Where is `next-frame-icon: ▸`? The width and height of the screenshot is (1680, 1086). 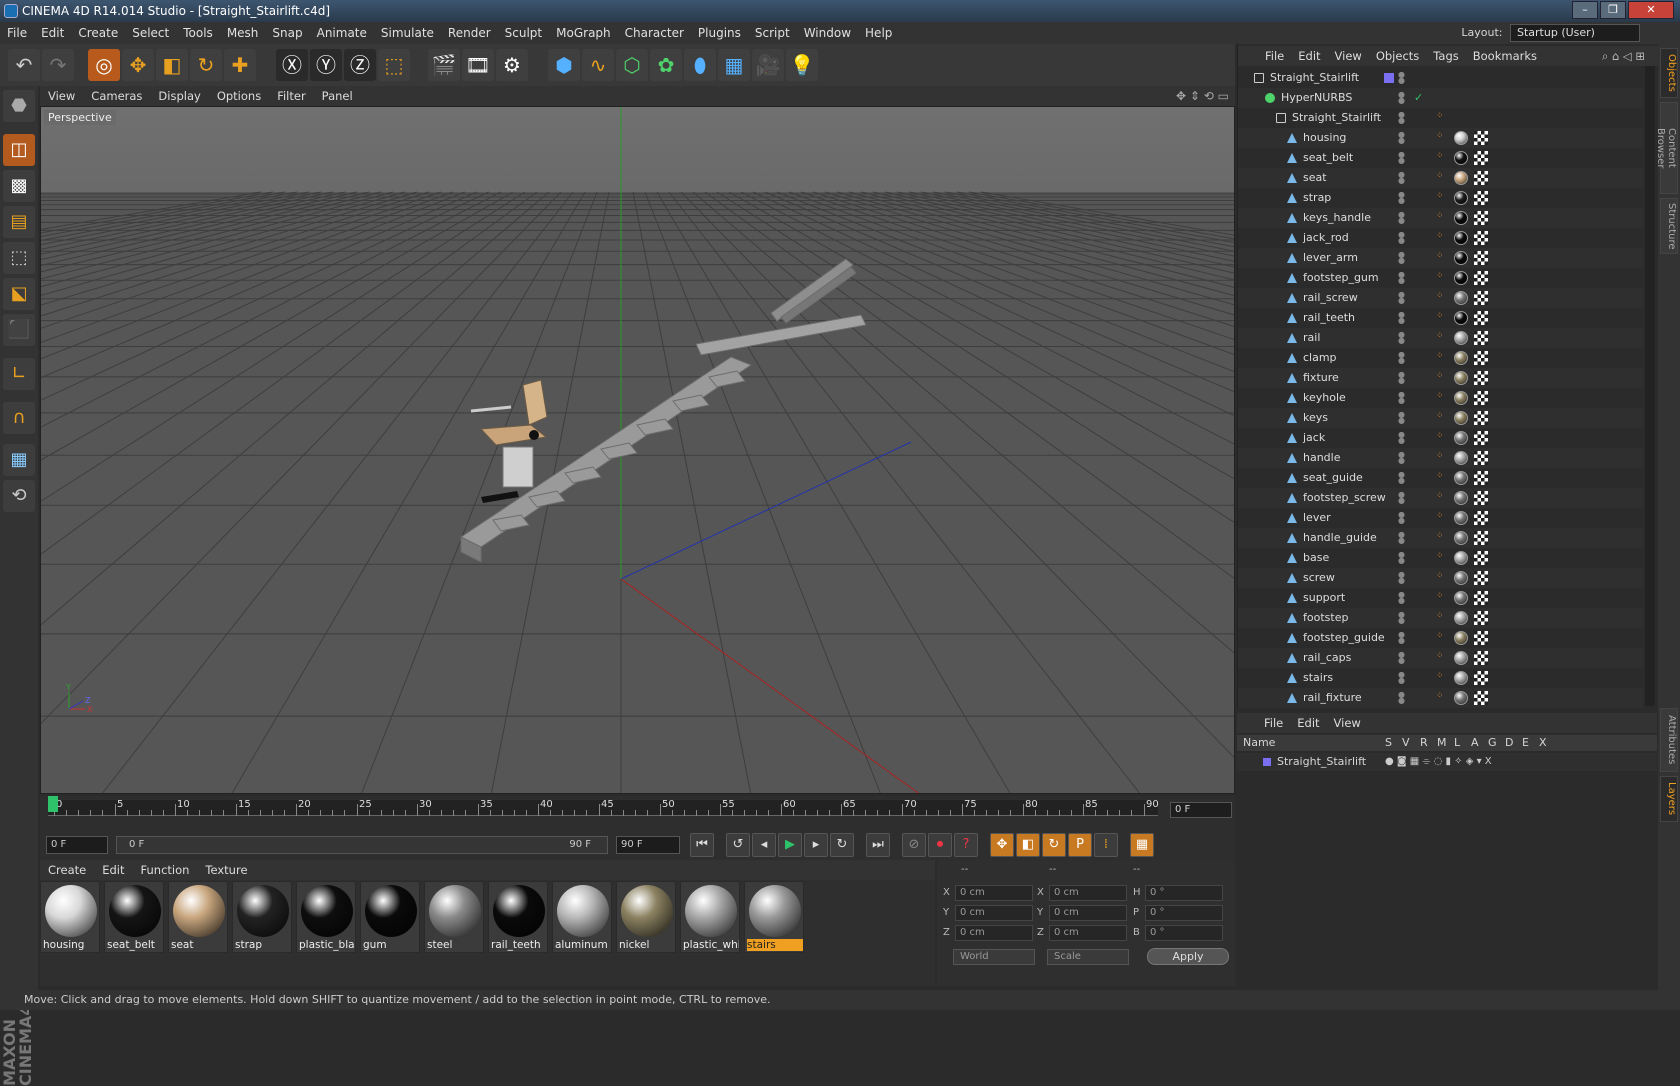
next-frame-icon: ▸ is located at coordinates (816, 845).